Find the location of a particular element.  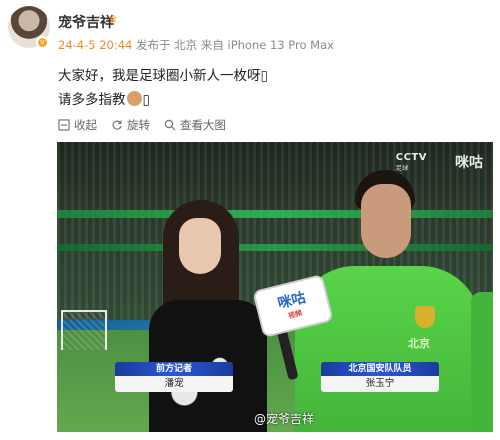

view-large-button: 查看大图 is located at coordinates (195, 125).